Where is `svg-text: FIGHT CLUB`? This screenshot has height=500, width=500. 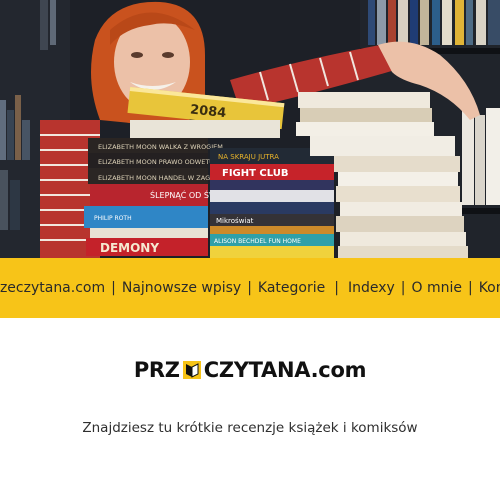 svg-text: FIGHT CLUB is located at coordinates (255, 173).